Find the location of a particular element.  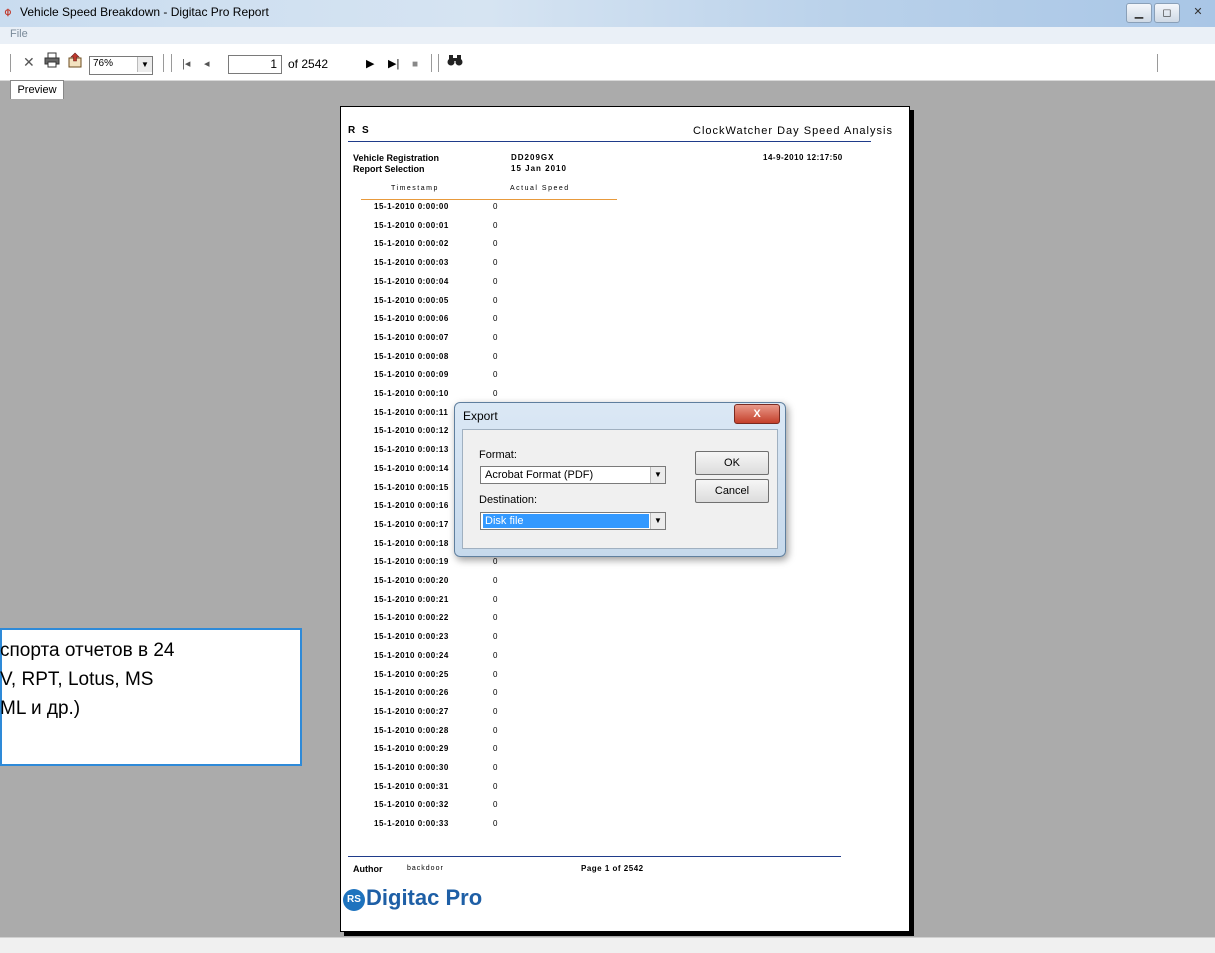

report-row: 15-1-2010 0:00:23 0 is located at coordinates (474, 641).